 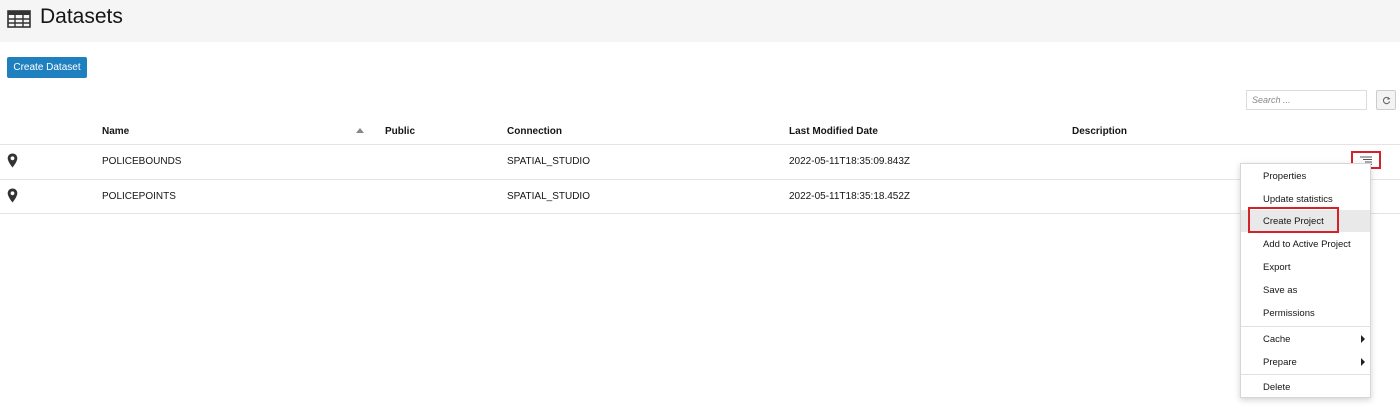 I want to click on sort-ascending-icon, so click(x=360, y=130).